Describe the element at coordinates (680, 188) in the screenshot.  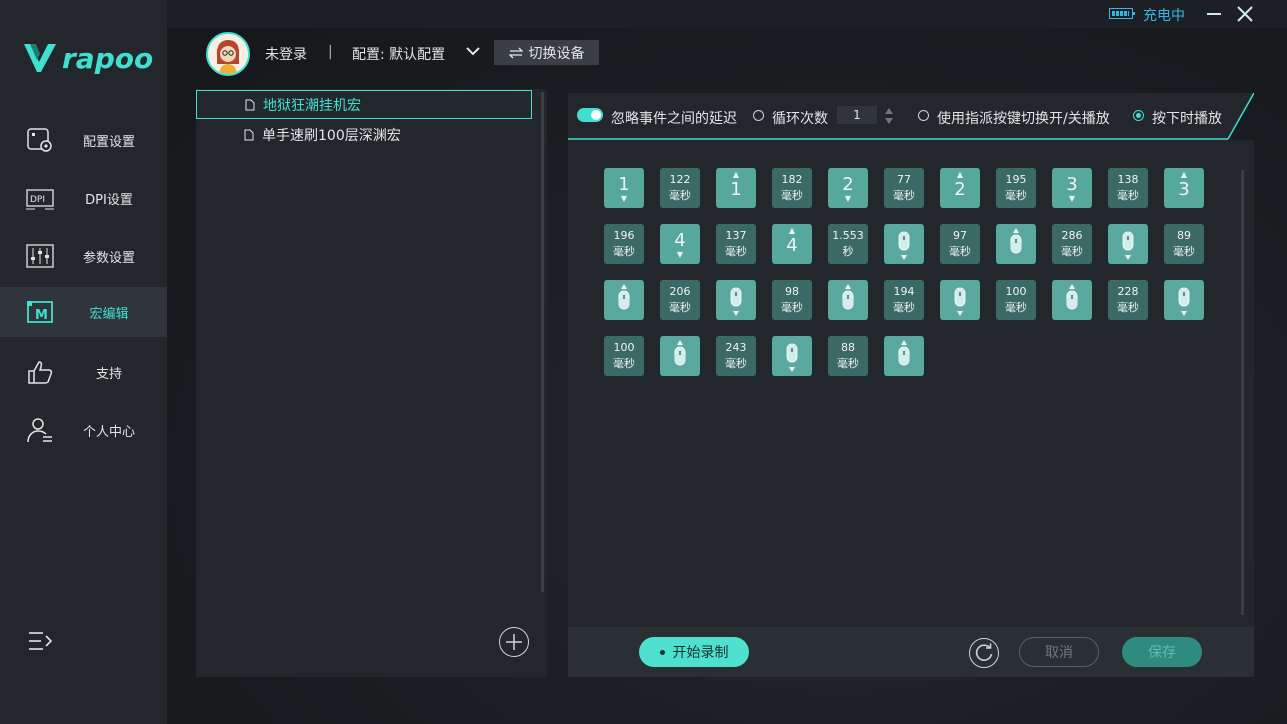
I see `delay-event: 122 毫秒` at that location.